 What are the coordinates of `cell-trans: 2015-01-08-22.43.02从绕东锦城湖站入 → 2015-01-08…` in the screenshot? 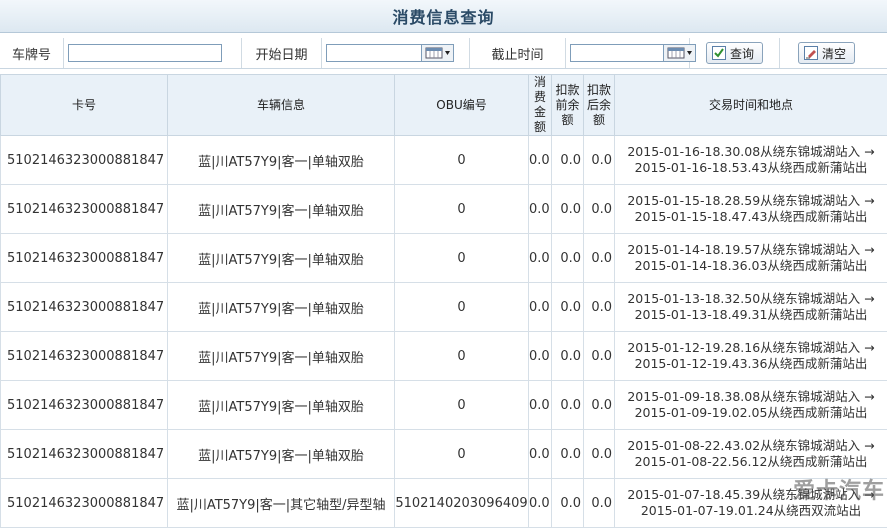 It's located at (751, 454).